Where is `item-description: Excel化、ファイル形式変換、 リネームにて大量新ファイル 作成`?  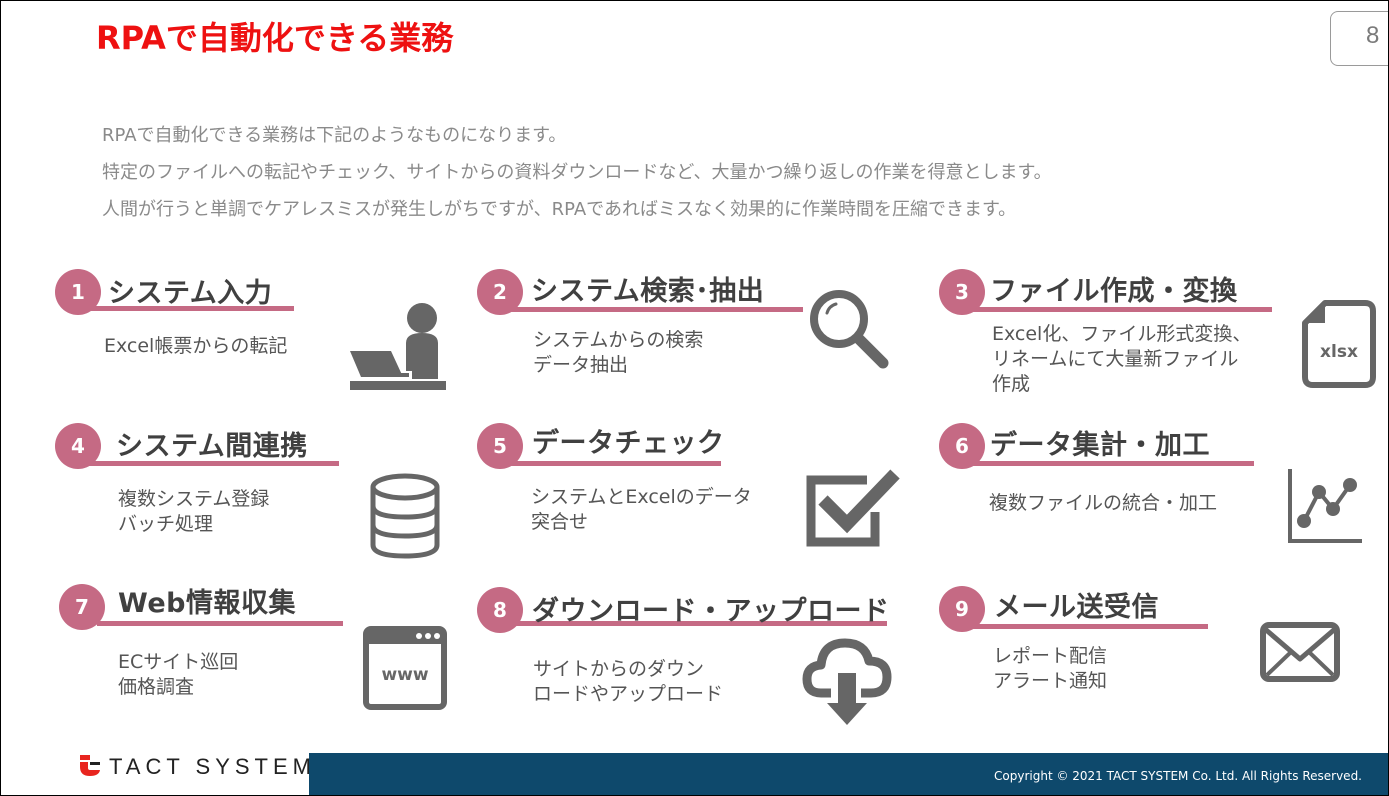
item-description: Excel化、ファイル形式変換、 リネームにて大量新ファイル 作成 is located at coordinates (1121, 359).